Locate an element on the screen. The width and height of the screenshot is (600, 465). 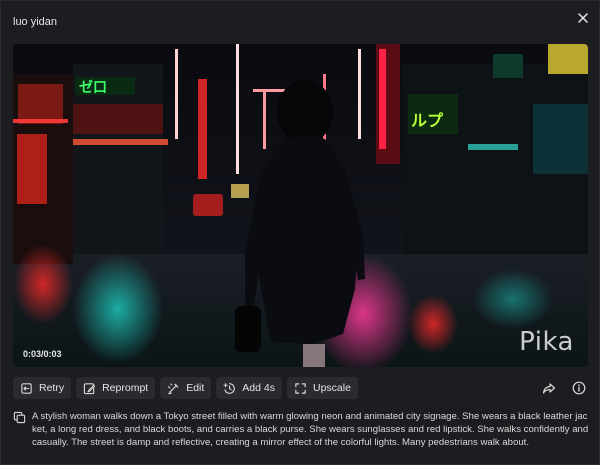
action-toolbar: Retry Reprompt Edit Add 4s Upscale is located at coordinates (185, 388).